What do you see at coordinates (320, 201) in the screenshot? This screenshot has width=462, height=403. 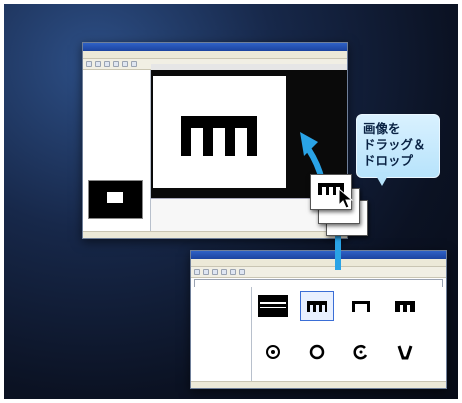 I see `drag-arrow-icon` at bounding box center [320, 201].